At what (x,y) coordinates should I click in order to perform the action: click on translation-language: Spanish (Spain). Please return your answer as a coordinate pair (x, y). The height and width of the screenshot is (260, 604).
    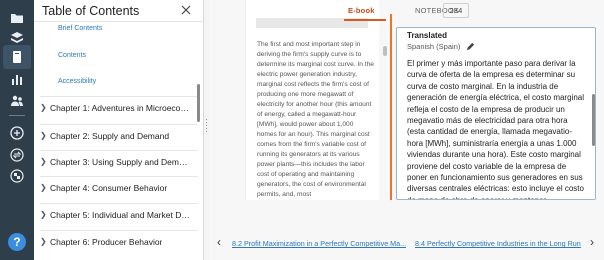
    Looking at the image, I should click on (433, 46).